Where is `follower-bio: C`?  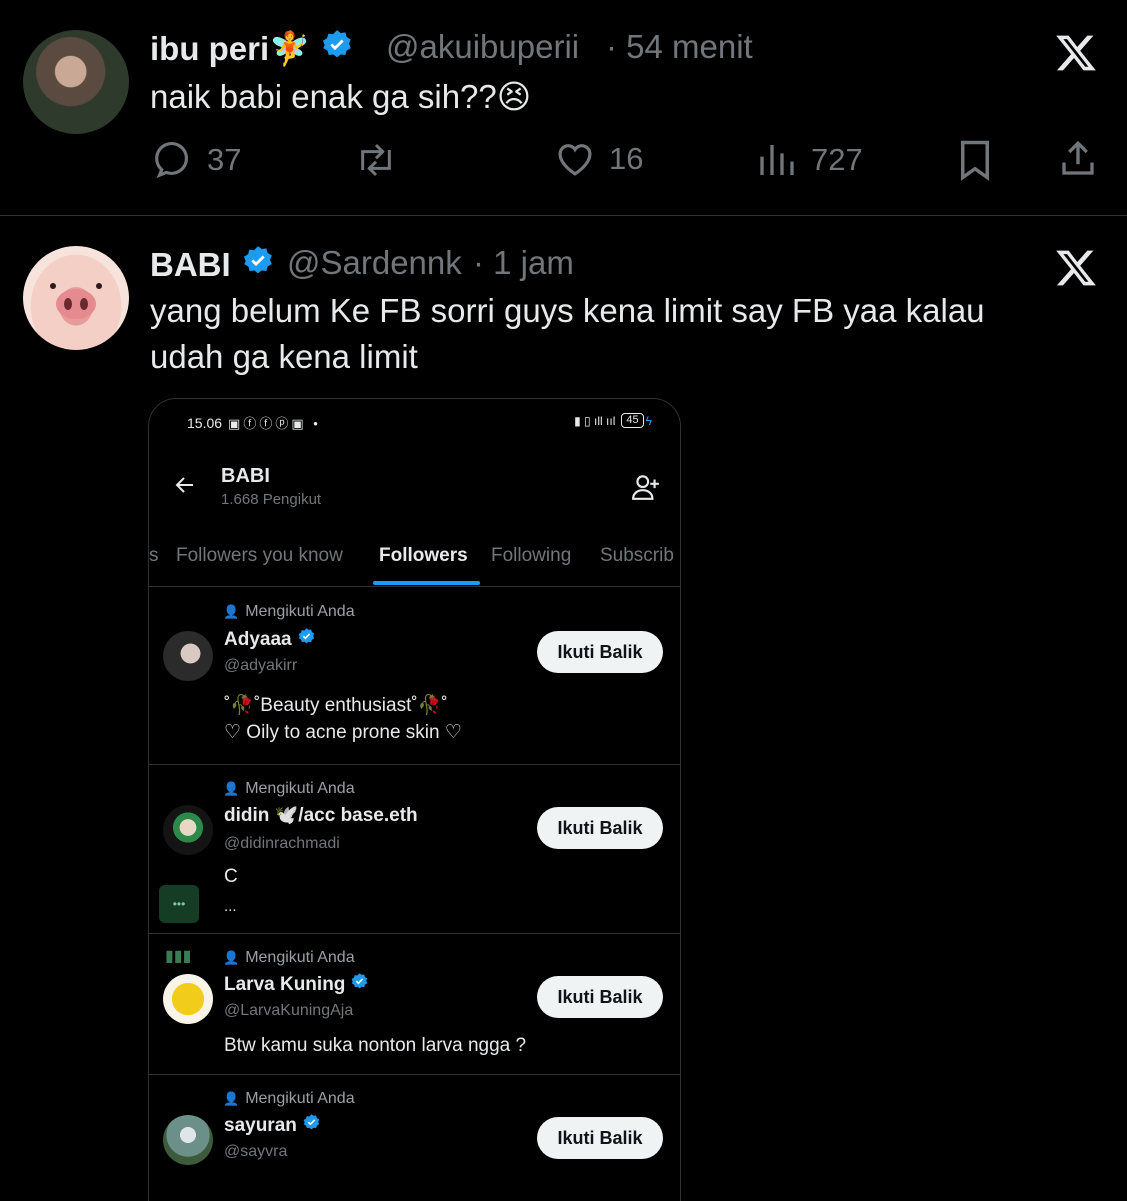 follower-bio: C is located at coordinates (231, 876).